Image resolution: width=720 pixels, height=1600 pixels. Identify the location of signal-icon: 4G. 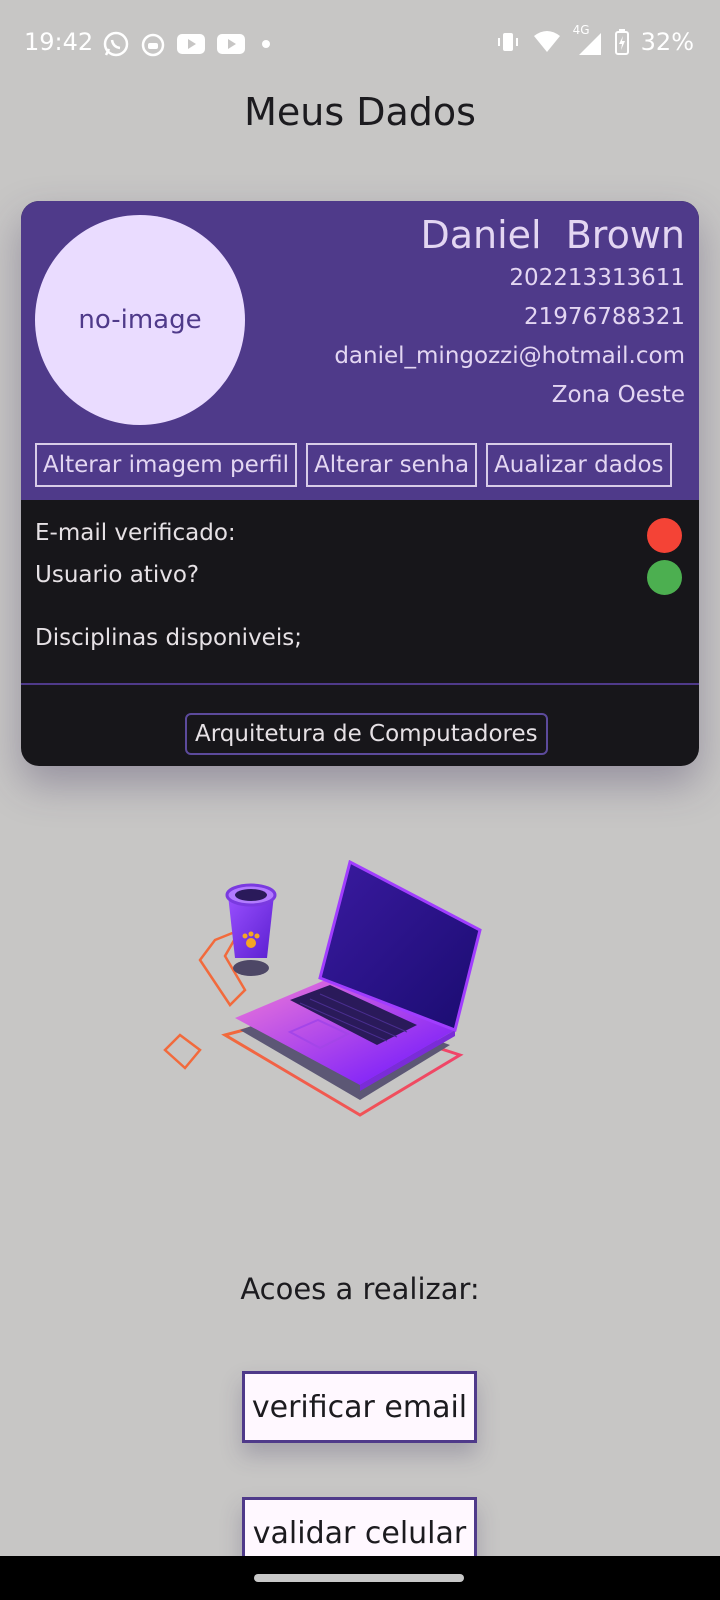
(588, 39).